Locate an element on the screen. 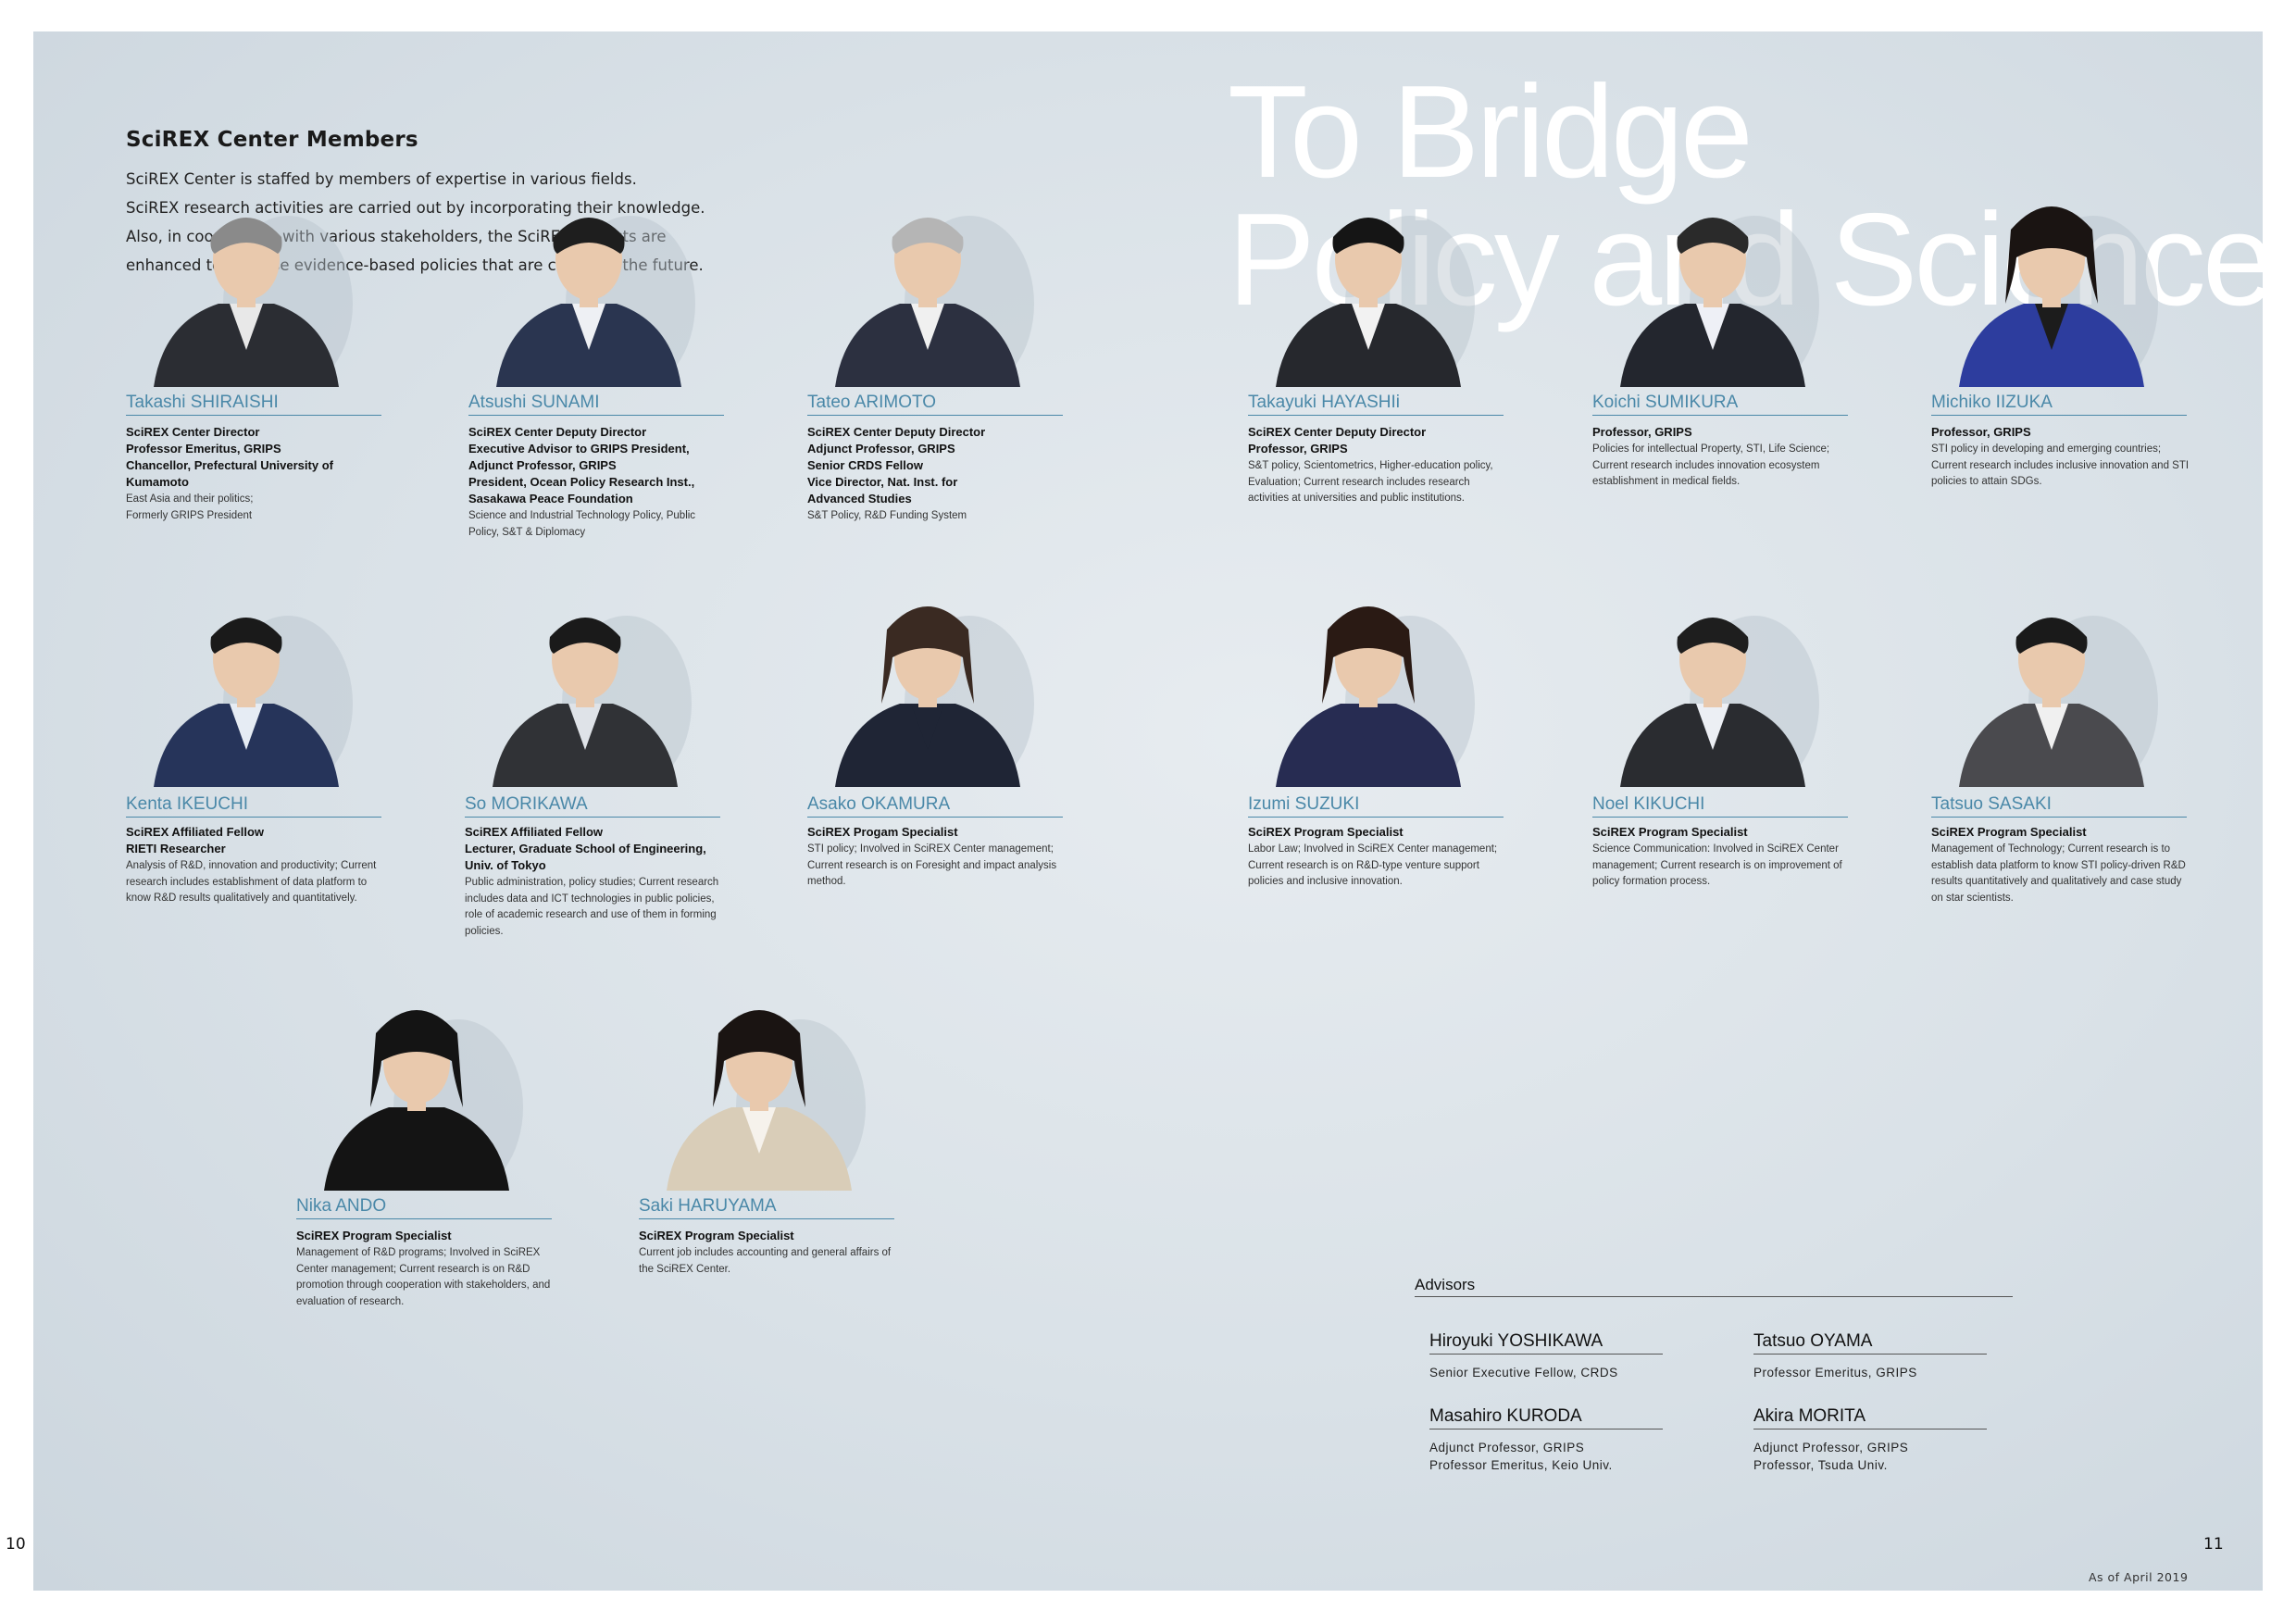  section-title: SciREX Center Members is located at coordinates (272, 140).